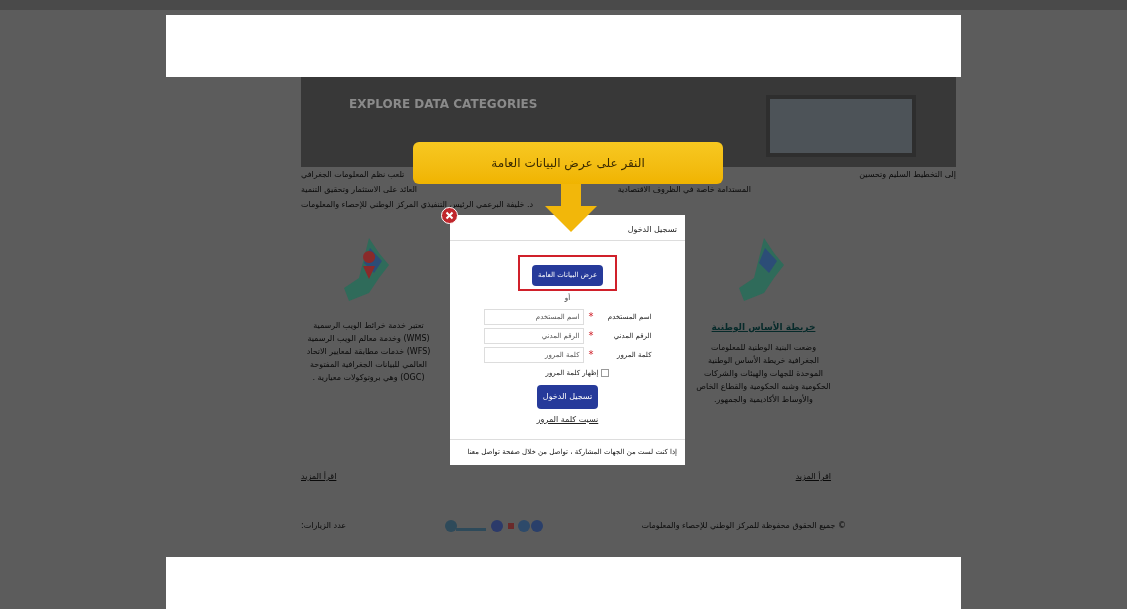  I want to click on forgot-password-link: نسيت كلمة المرور, so click(567, 419).